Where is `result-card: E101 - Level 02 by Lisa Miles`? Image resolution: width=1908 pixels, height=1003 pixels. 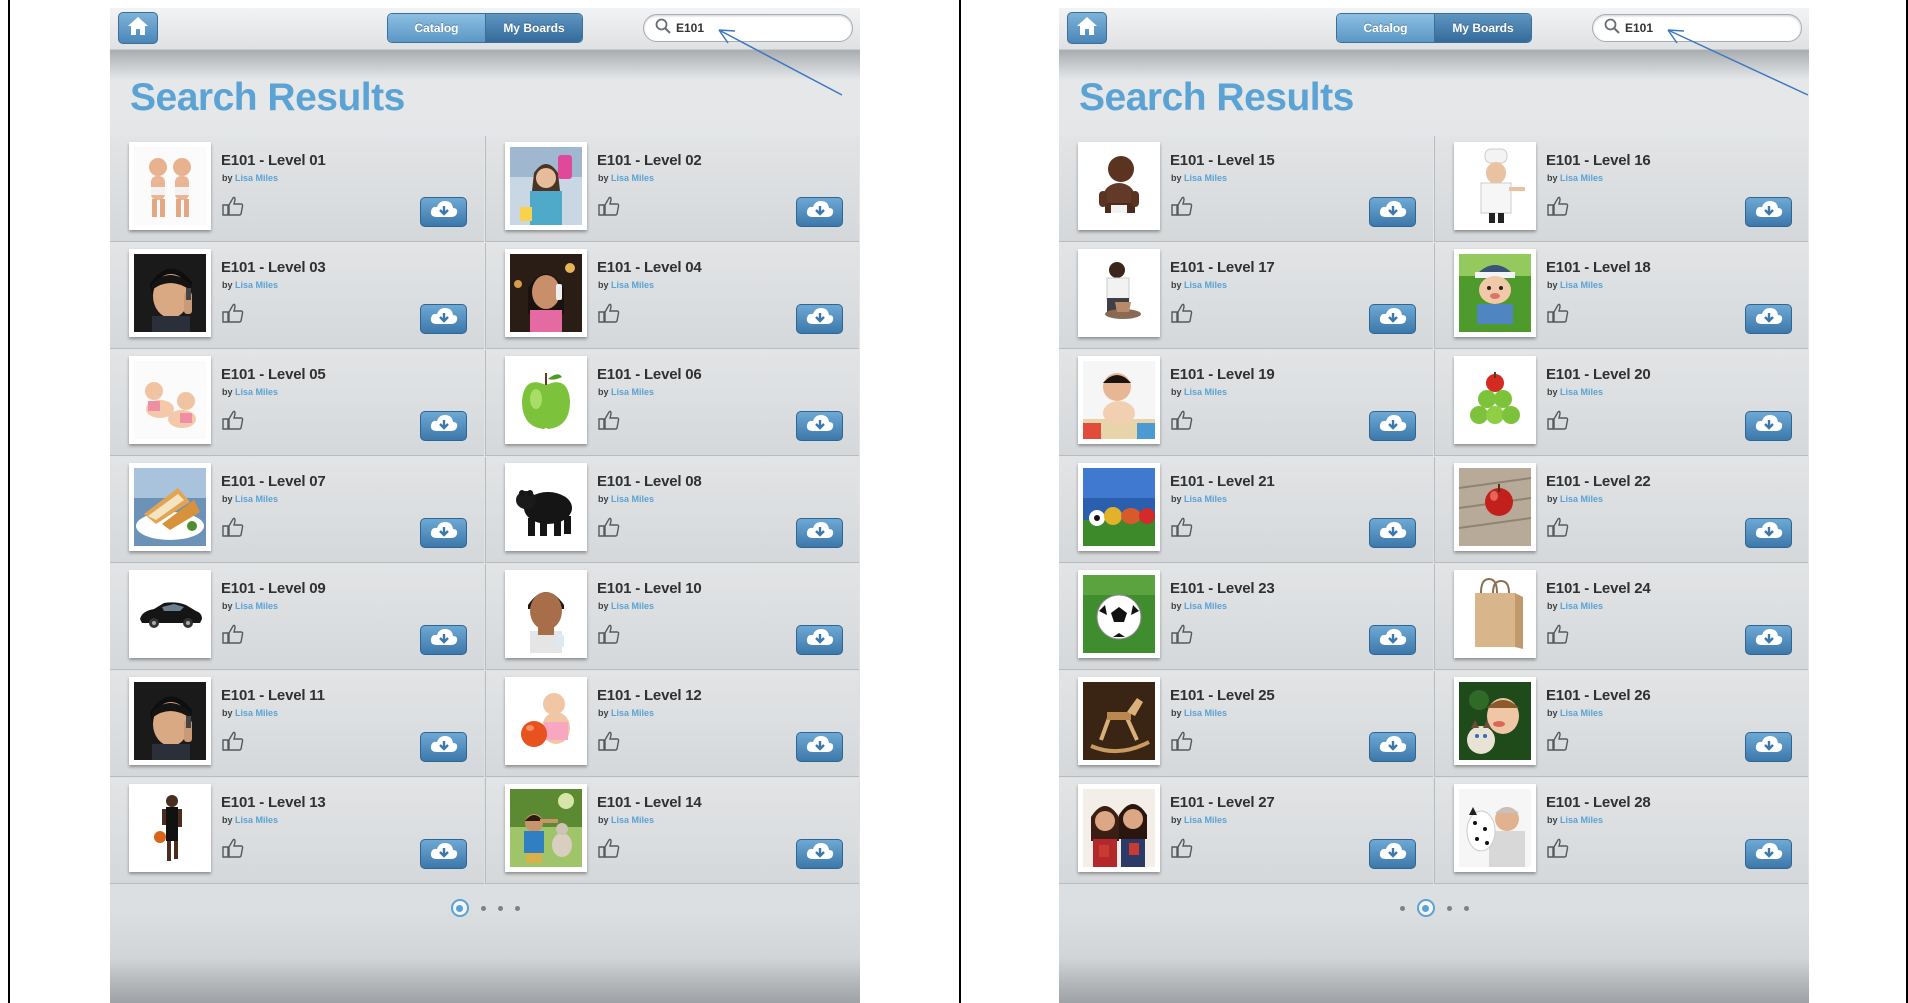 result-card: E101 - Level 02 by Lisa Miles is located at coordinates (672, 189).